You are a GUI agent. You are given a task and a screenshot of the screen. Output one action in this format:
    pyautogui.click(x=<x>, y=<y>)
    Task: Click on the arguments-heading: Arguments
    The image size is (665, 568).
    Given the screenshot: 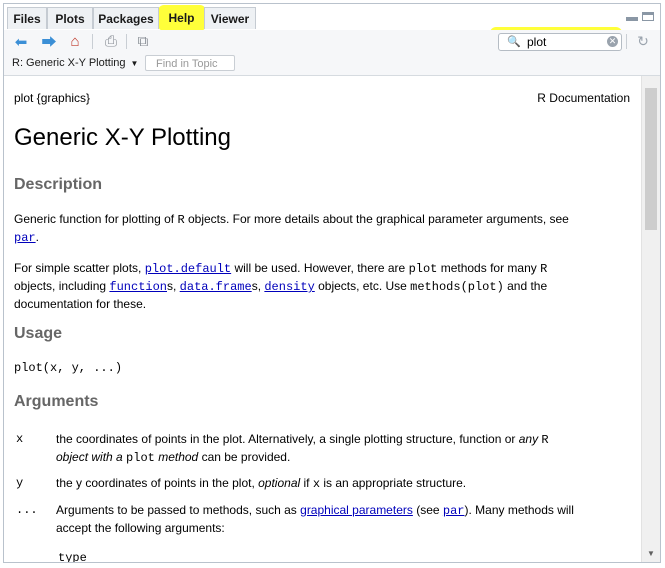 What is the action you would take?
    pyautogui.click(x=56, y=401)
    